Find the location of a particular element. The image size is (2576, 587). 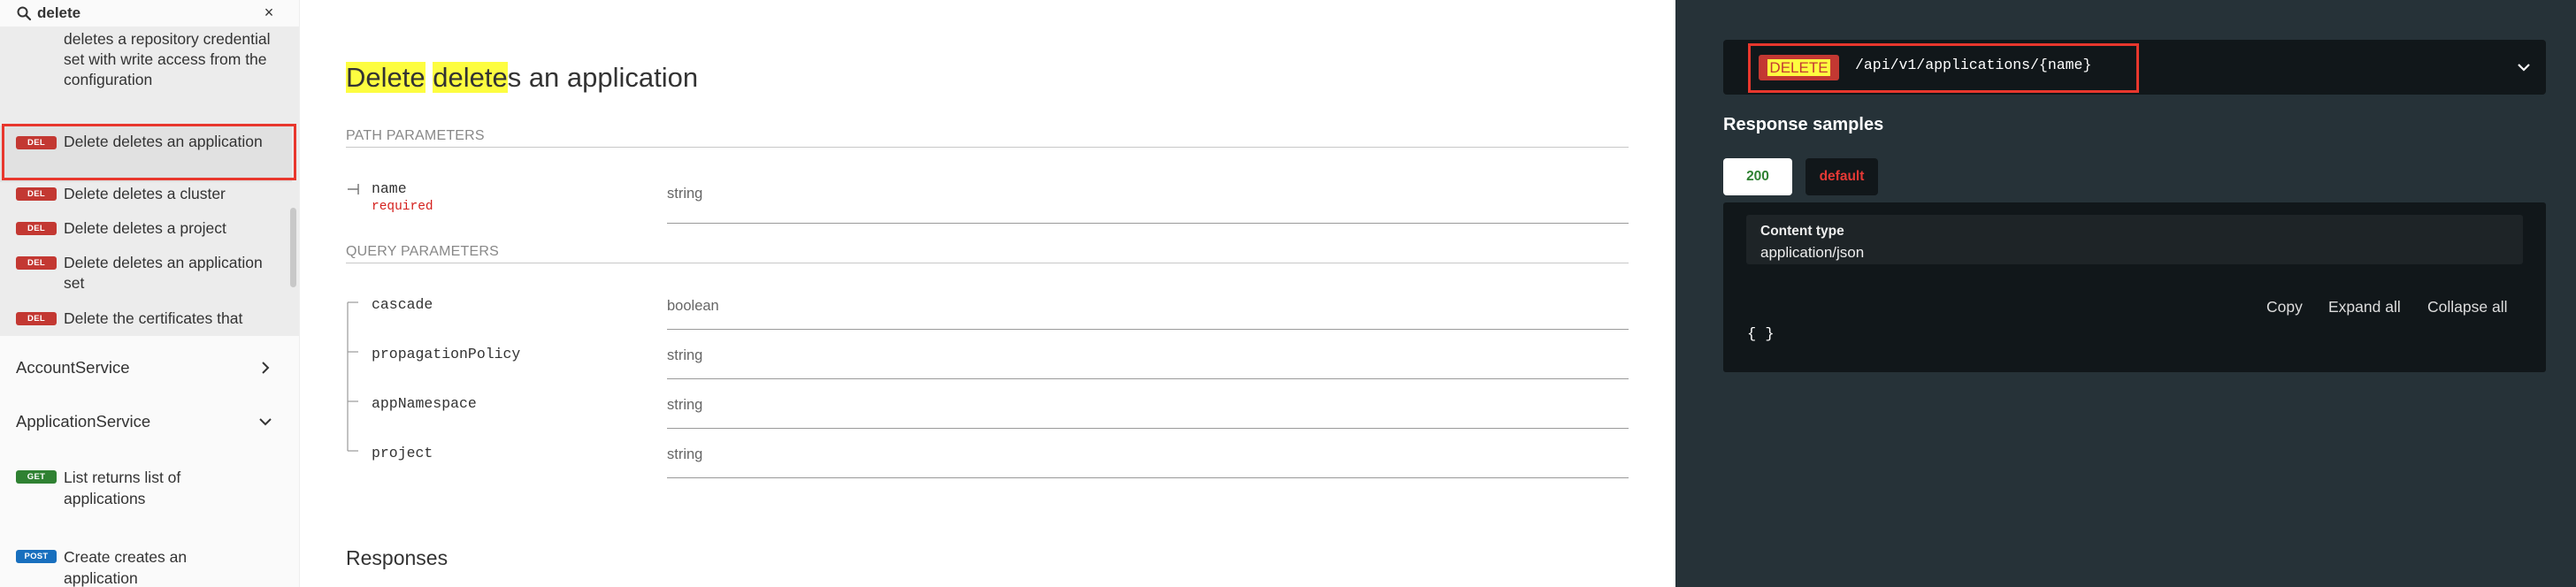

param-row-project: project string is located at coordinates (987, 469).